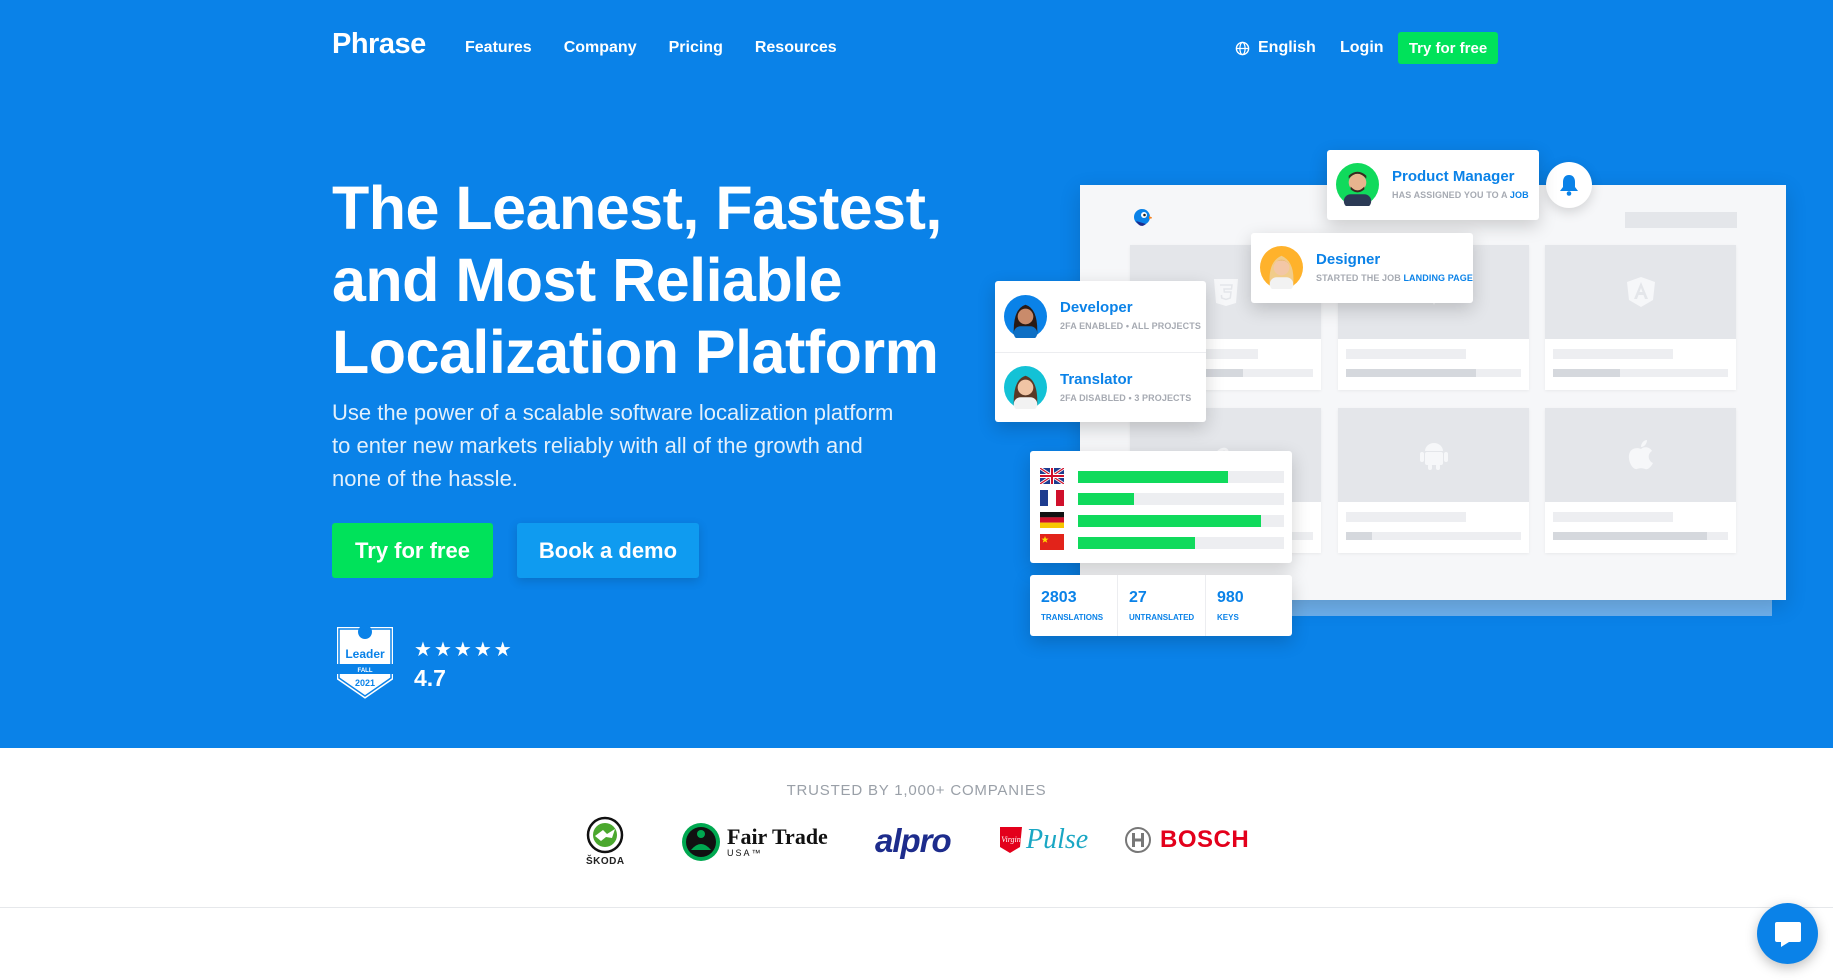 This screenshot has height=980, width=1833. I want to click on language-label: English, so click(1287, 47).